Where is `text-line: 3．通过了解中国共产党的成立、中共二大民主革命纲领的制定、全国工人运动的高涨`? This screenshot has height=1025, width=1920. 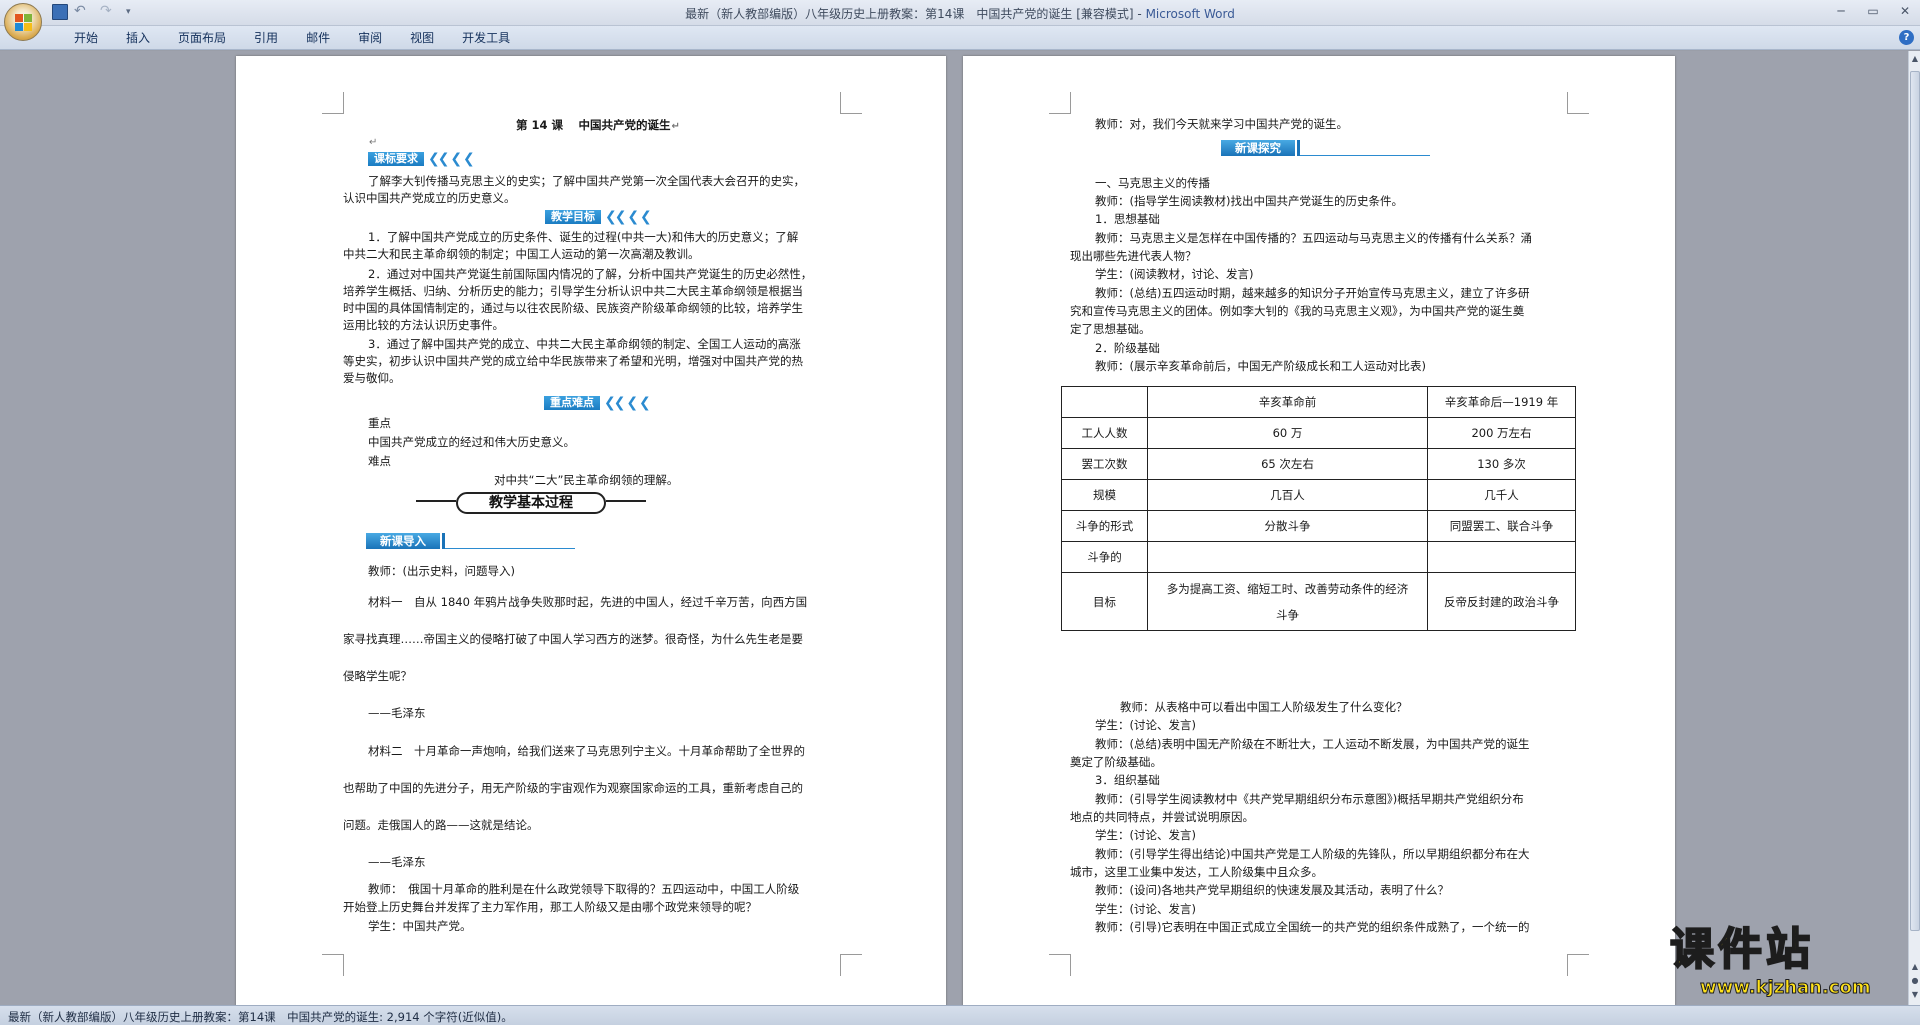
text-line: 3．通过了解中国共产党的成立、中共二大民主革命纲领的制定、全国工人运动的高涨 is located at coordinates (584, 344).